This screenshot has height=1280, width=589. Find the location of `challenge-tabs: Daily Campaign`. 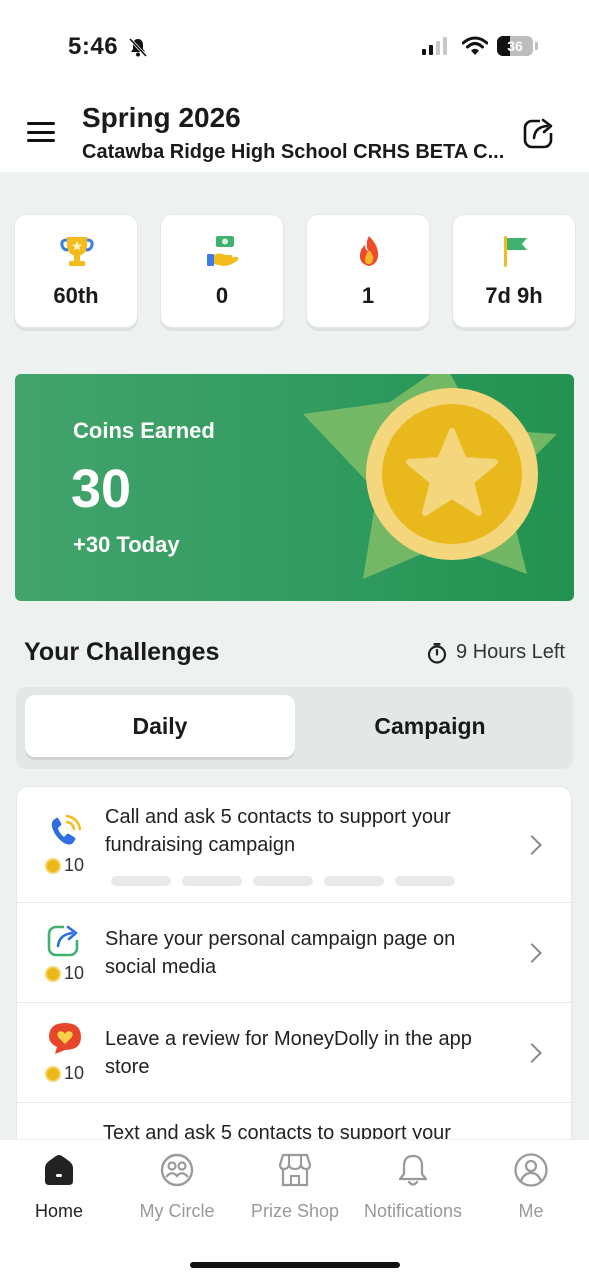

challenge-tabs: Daily Campaign is located at coordinates (294, 728).